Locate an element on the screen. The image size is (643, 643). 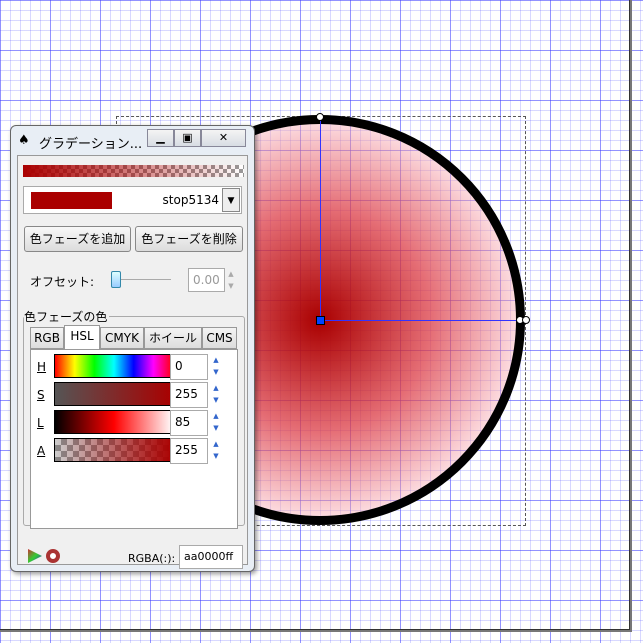
tab-hsl: HSL is located at coordinates (82, 337).